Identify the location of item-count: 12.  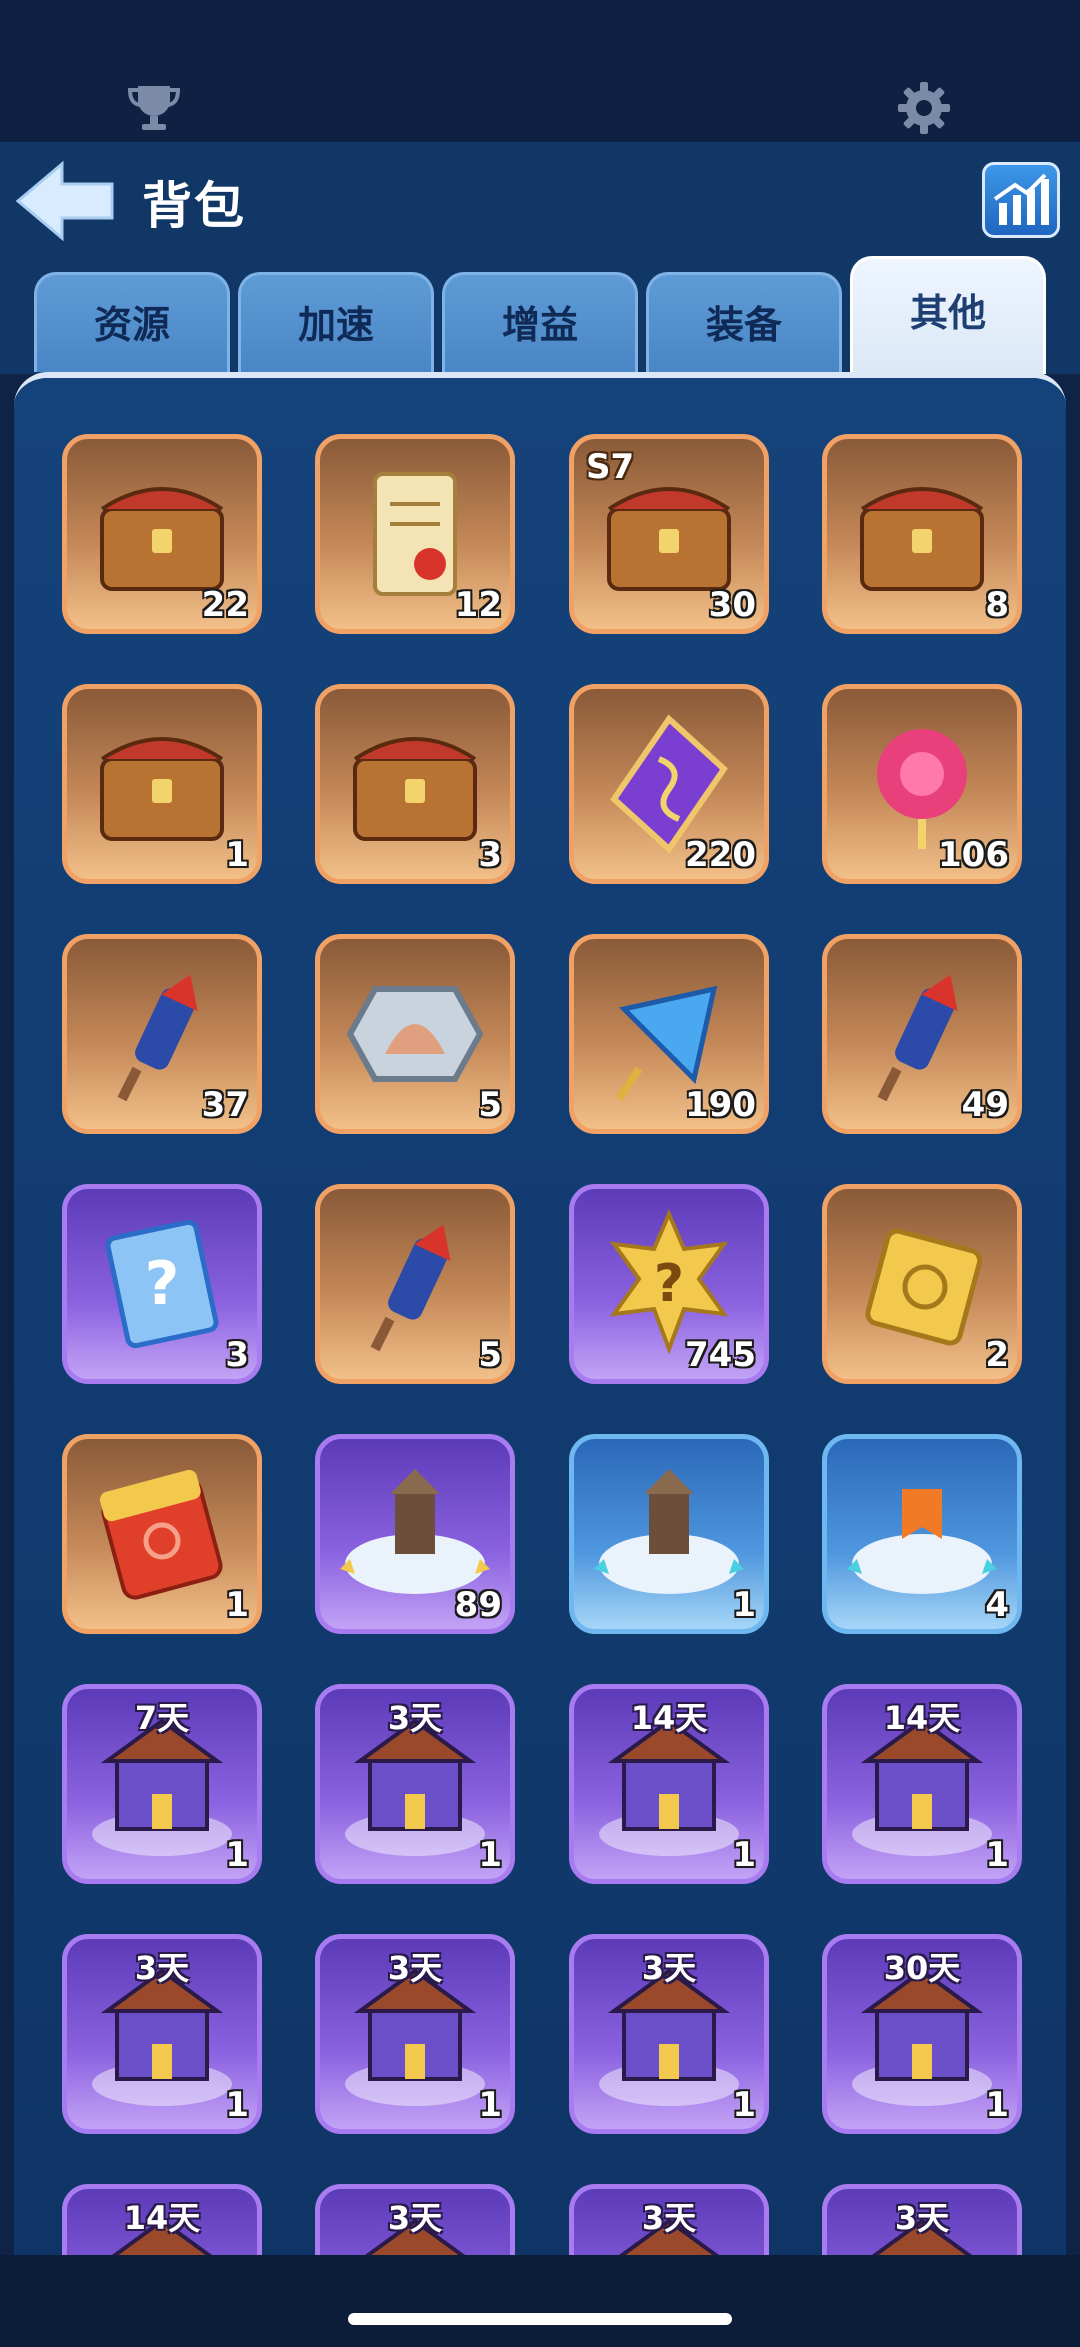
(478, 605).